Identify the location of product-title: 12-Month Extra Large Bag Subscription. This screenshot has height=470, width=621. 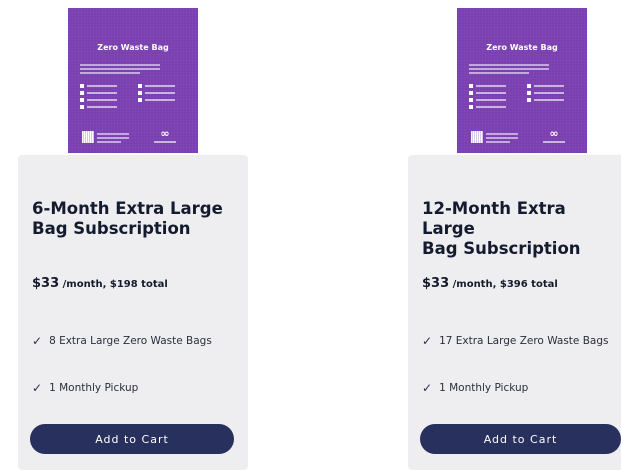
(521, 229).